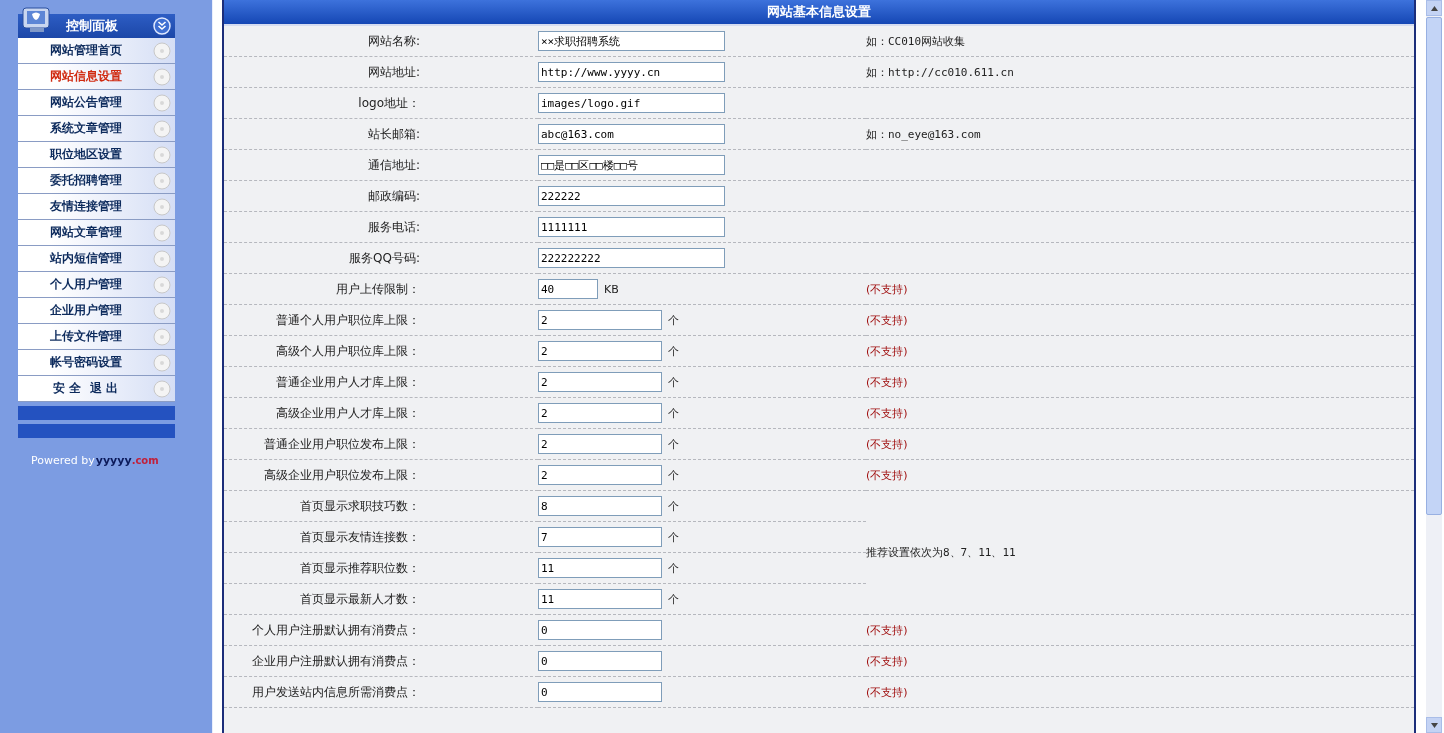 The image size is (1444, 733). I want to click on field-label: 通信地址:, so click(393, 165).